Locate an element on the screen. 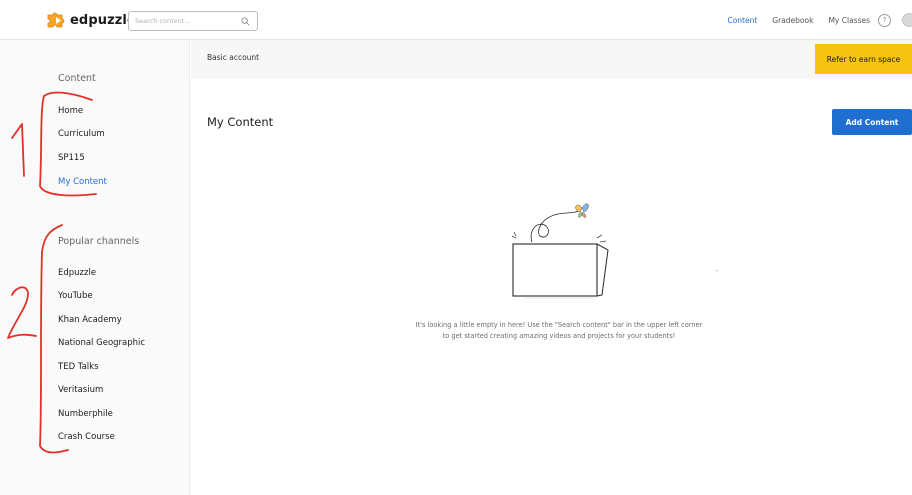  search-input is located at coordinates (185, 21).